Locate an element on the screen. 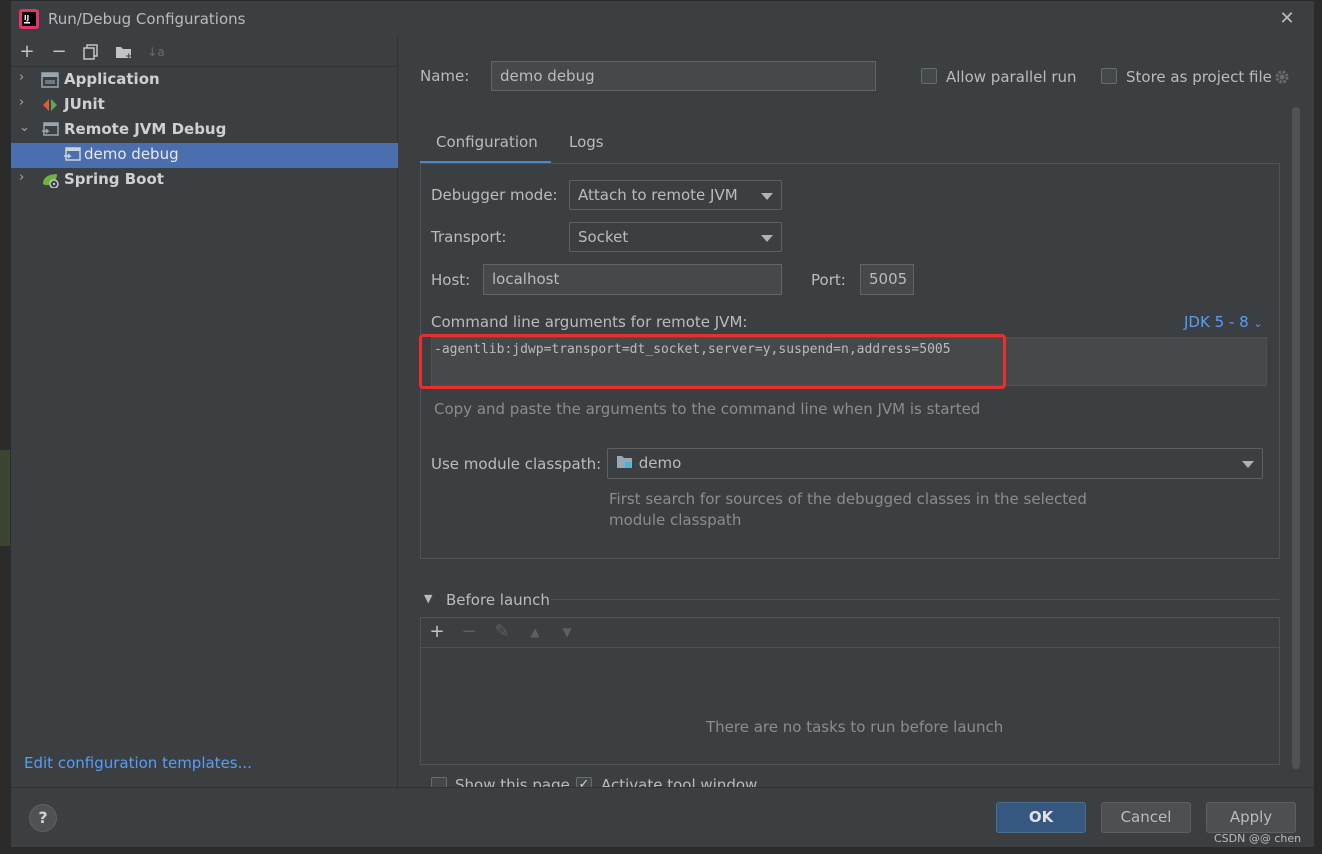 The image size is (1322, 854). activate-tool-window-label: Activate tool window is located at coordinates (679, 781).